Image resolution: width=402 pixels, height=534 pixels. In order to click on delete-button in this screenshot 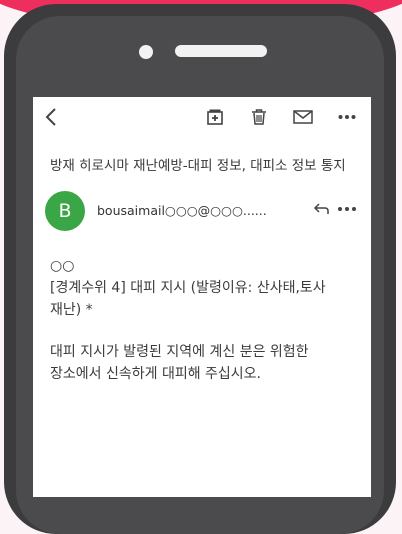, I will do `click(259, 117)`.